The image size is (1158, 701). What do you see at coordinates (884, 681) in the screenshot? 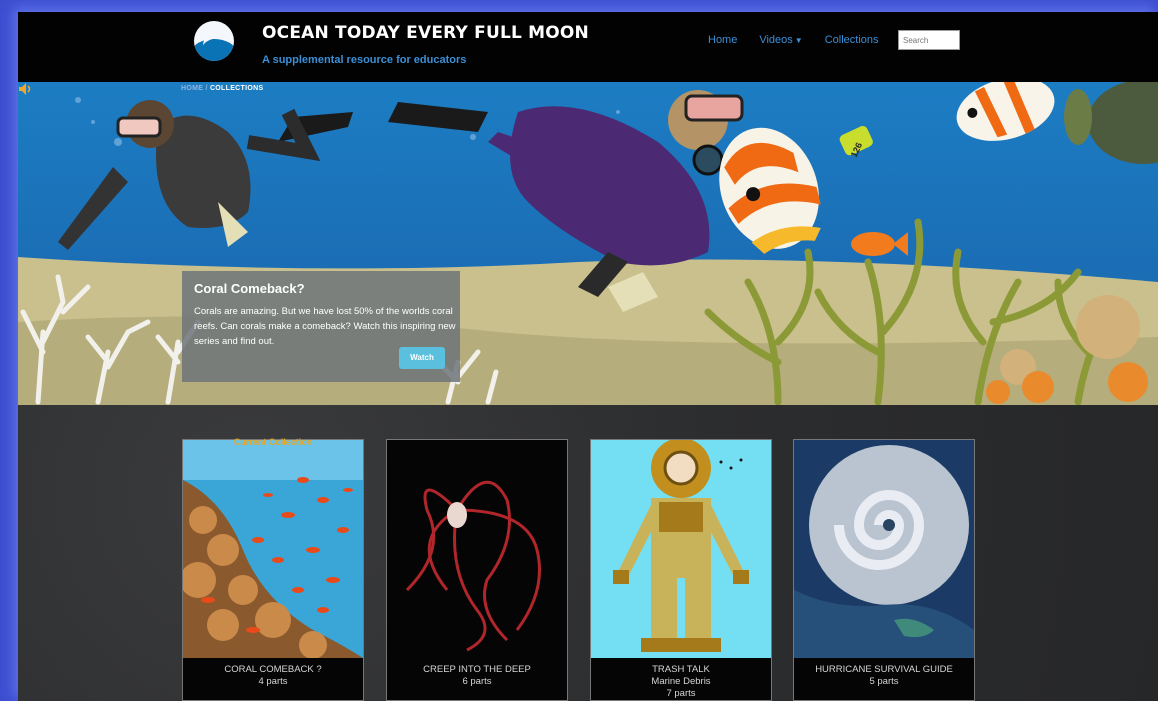
I see `collection-parts: 5 parts` at bounding box center [884, 681].